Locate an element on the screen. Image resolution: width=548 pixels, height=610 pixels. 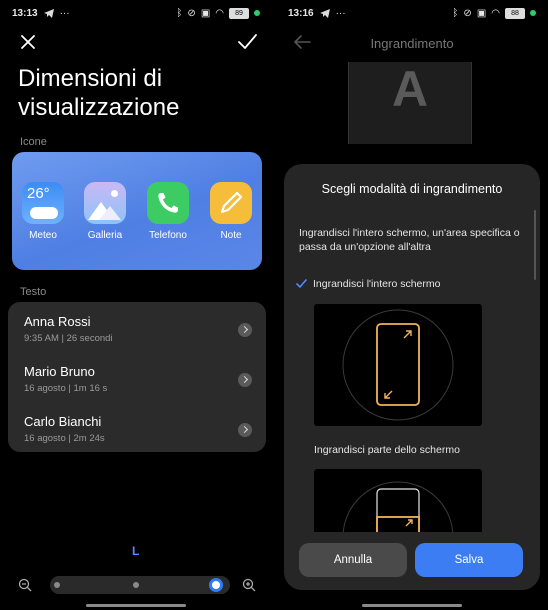
page-title: Dimensioni di visualizzazione is located at coordinates (99, 93).